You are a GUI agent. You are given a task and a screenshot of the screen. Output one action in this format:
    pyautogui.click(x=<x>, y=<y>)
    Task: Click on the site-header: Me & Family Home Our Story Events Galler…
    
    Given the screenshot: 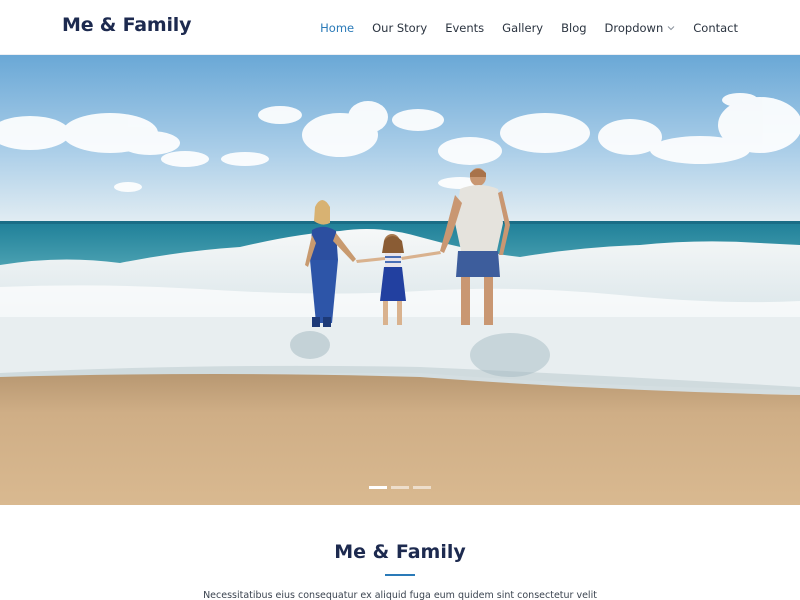 What is the action you would take?
    pyautogui.click(x=400, y=27)
    